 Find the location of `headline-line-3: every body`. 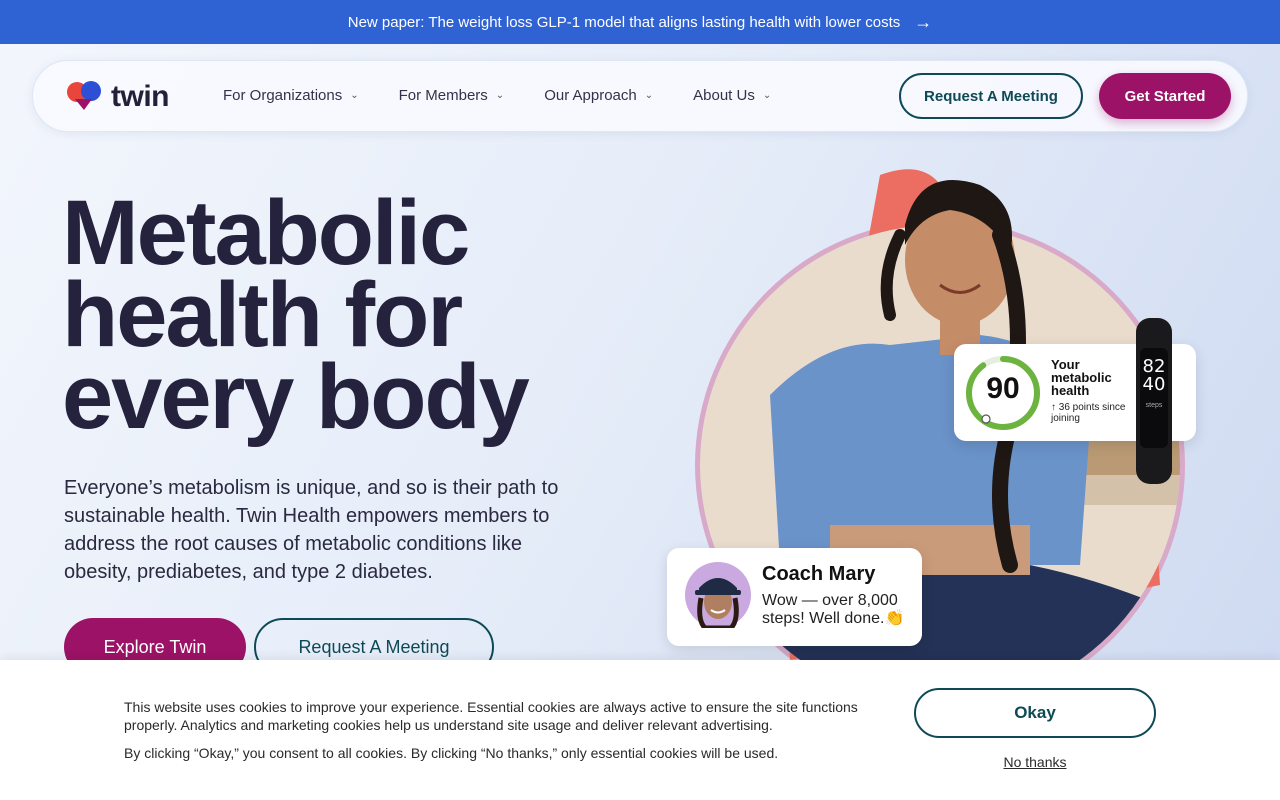

headline-line-3: every body is located at coordinates (296, 397).